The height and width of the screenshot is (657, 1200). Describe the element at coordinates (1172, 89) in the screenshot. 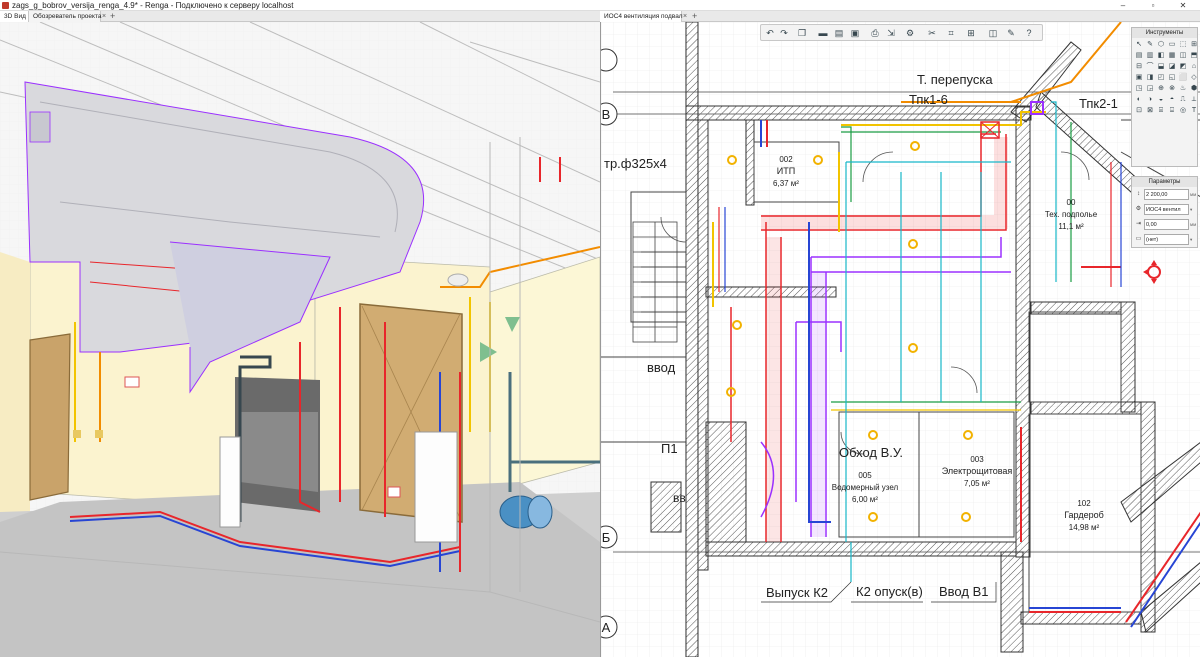

I see `tool-button: ⊗` at that location.